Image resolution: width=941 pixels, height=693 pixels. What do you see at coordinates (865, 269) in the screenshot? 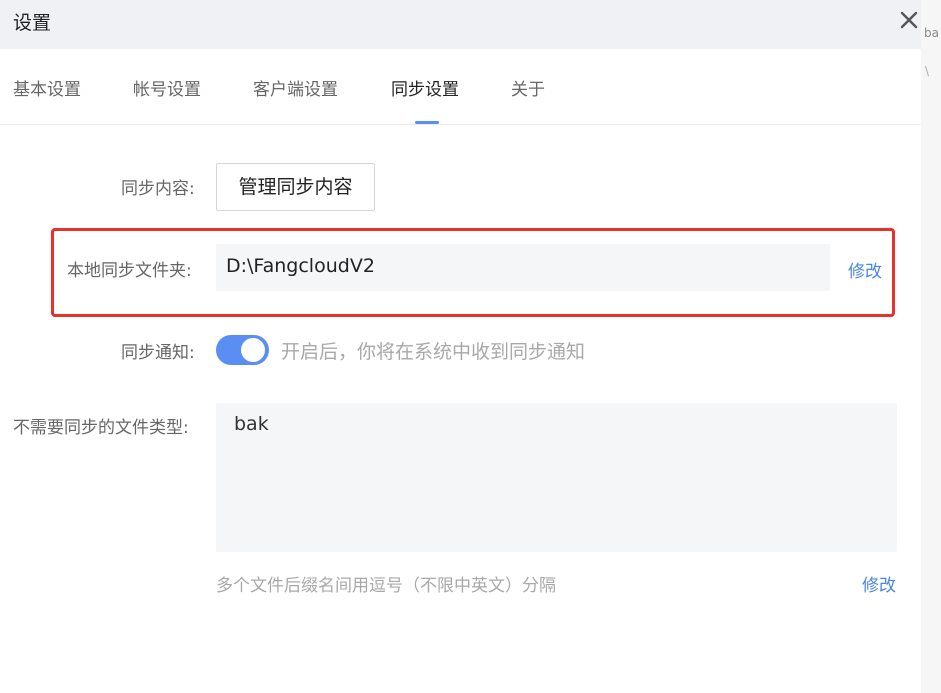
I see `edit-folder-link: 修改` at bounding box center [865, 269].